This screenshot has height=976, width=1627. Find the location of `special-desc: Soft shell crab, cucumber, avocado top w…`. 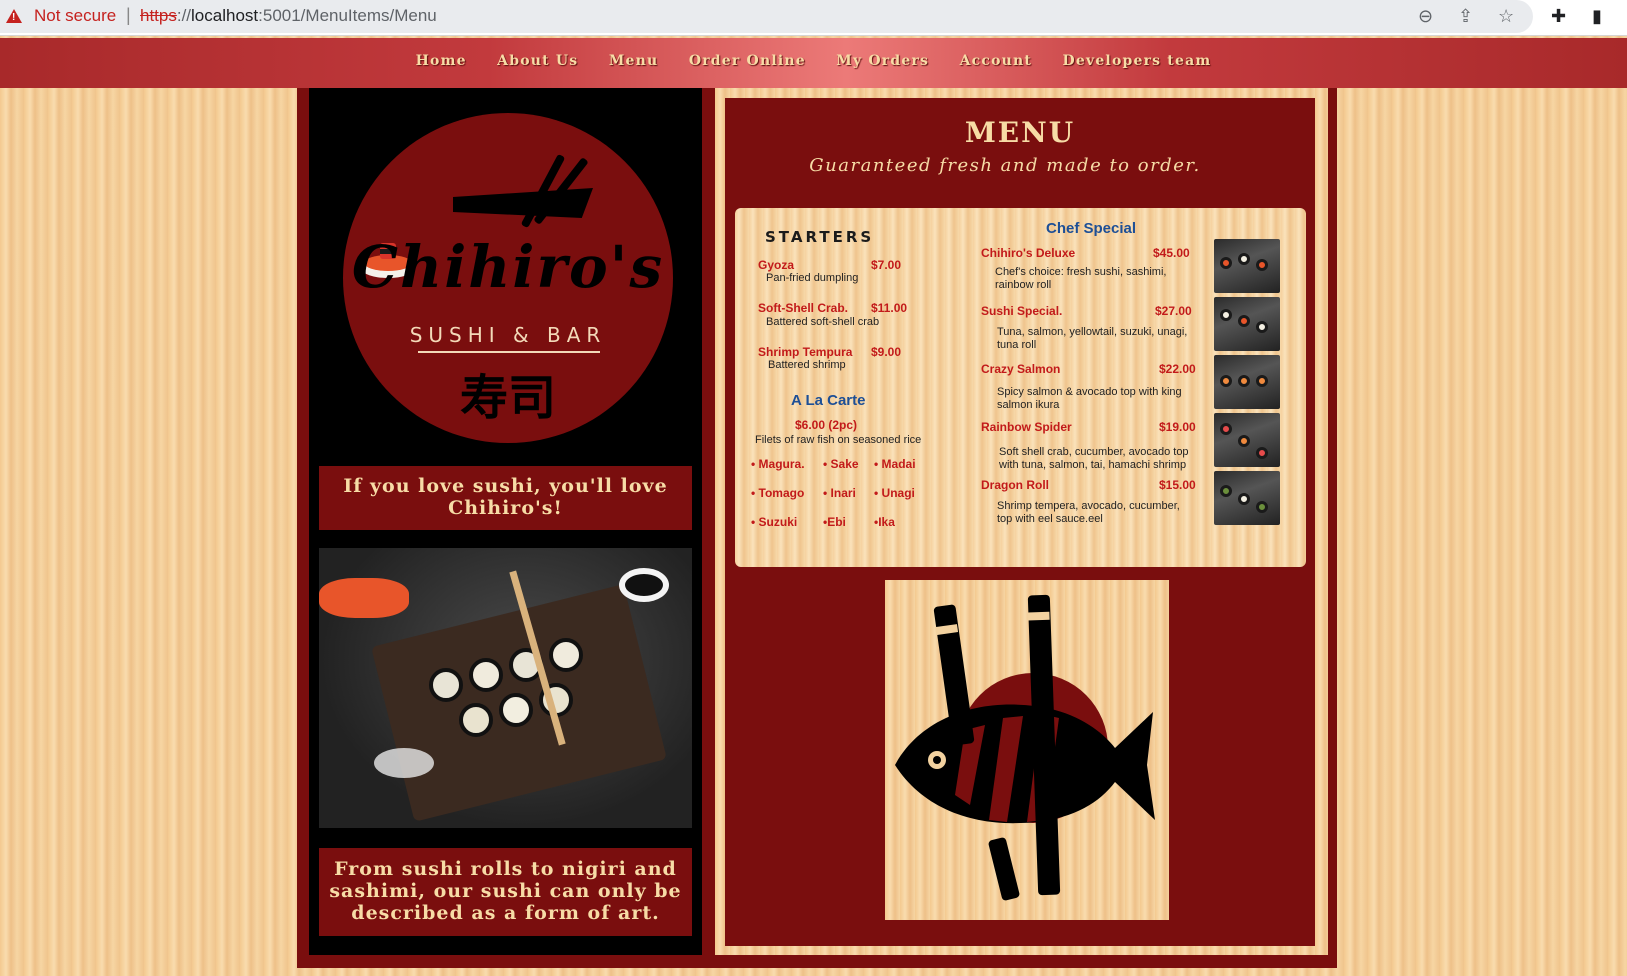

special-desc: Soft shell crab, cucumber, avocado top w… is located at coordinates (1094, 458).